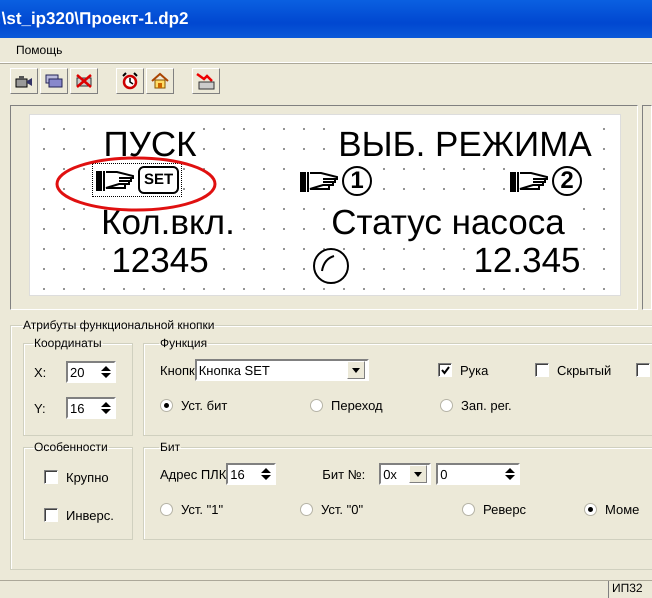  Describe the element at coordinates (622, 509) in the screenshot. I see `radio-label: Моме` at that location.